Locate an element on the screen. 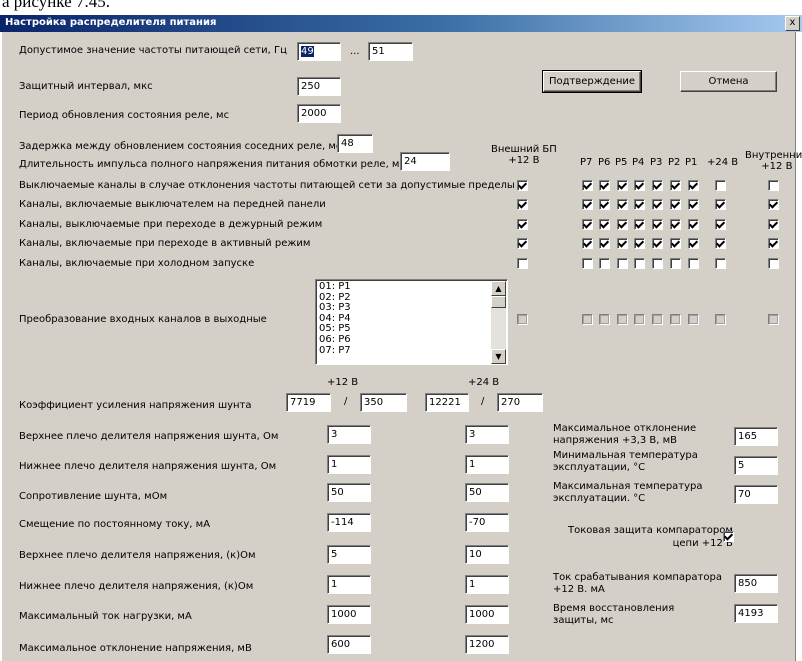 The width and height of the screenshot is (802, 661). listbox-scrollbar: ▲ ▼ is located at coordinates (498, 322).